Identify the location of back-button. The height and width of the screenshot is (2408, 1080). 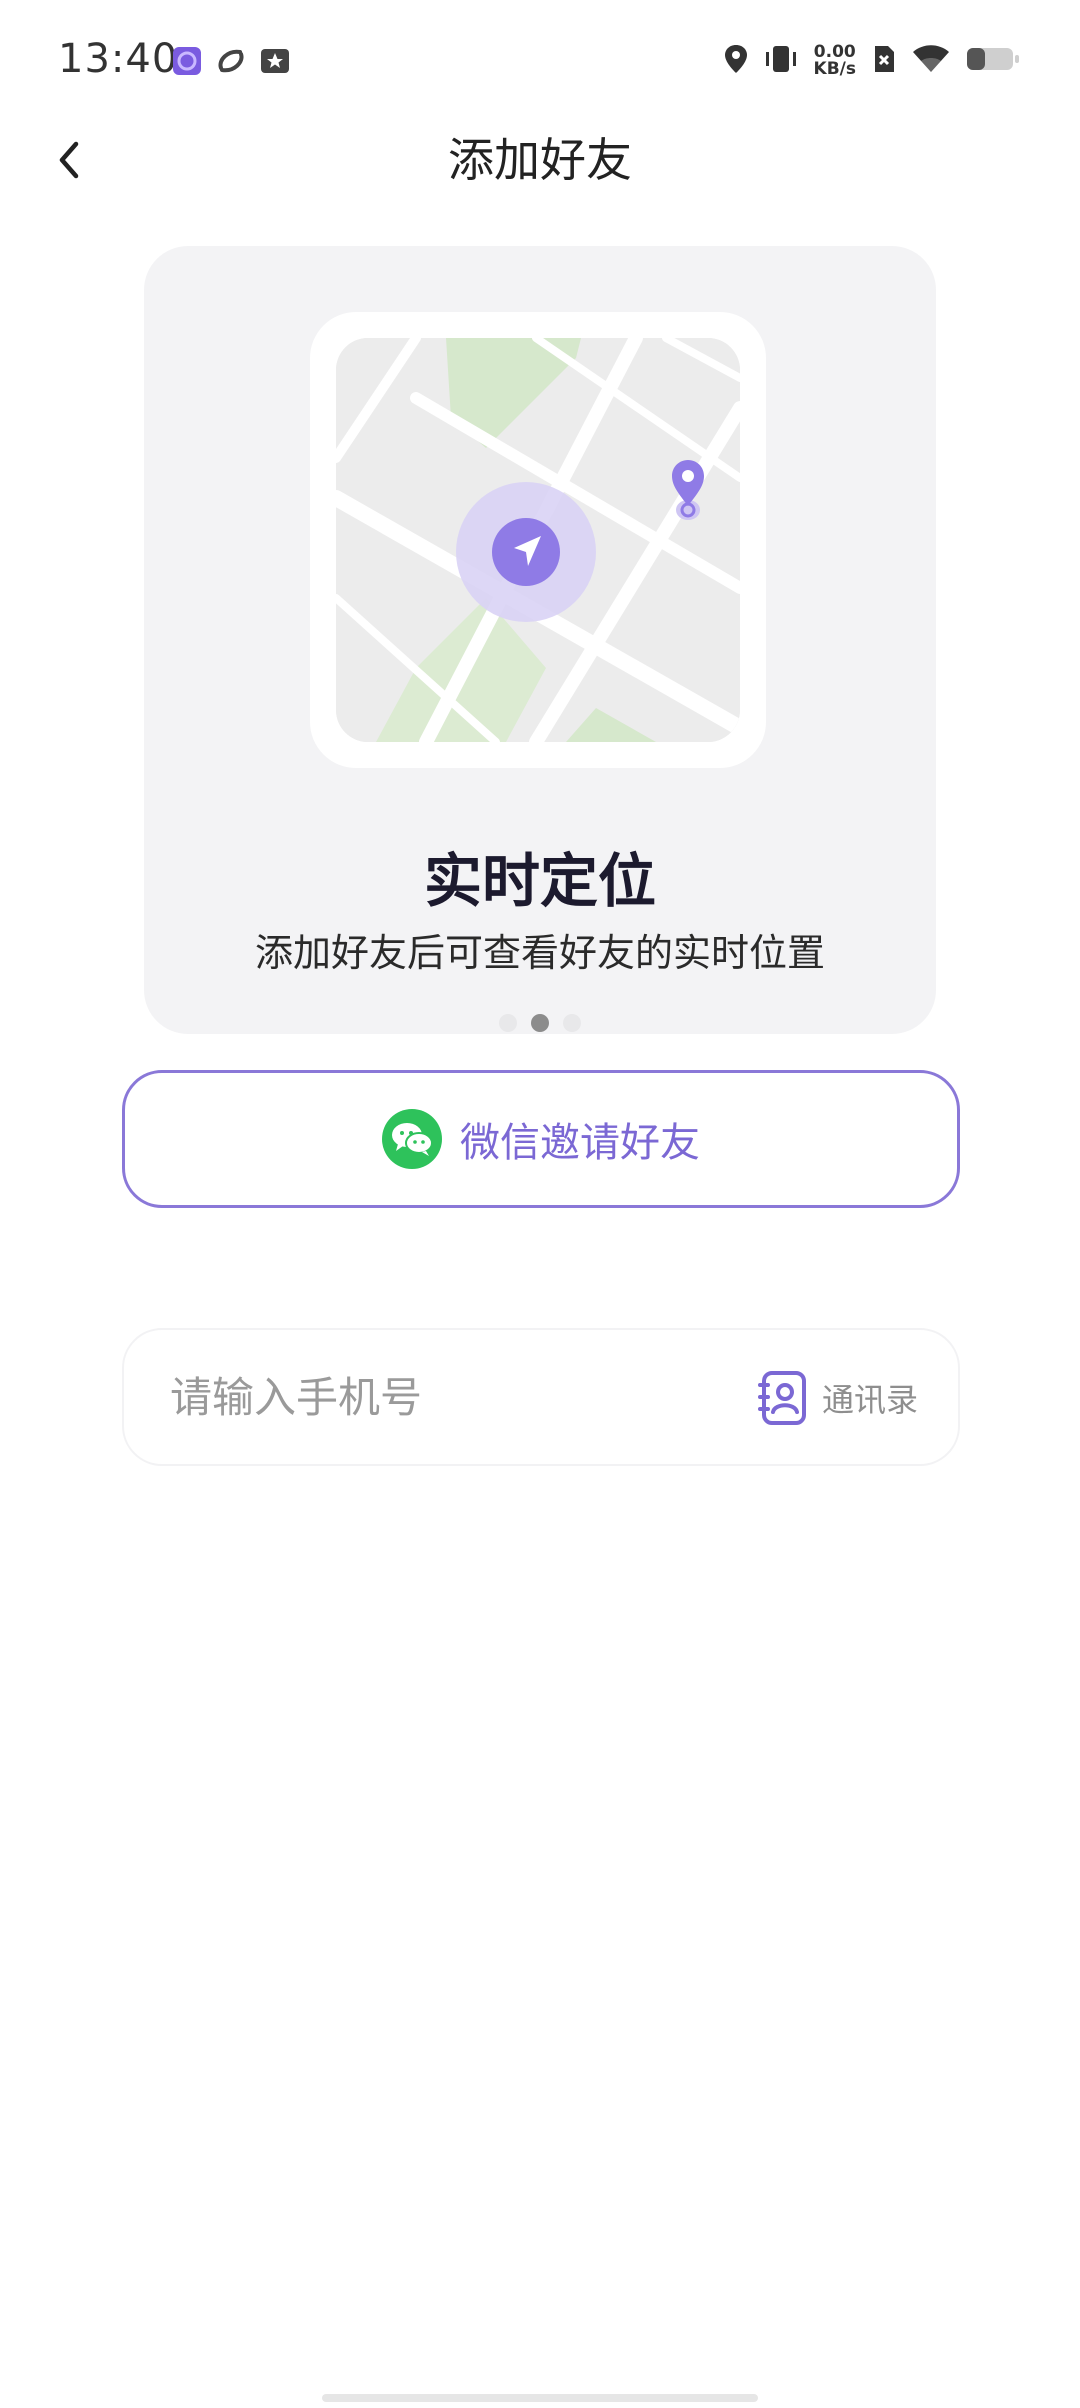
(70, 160).